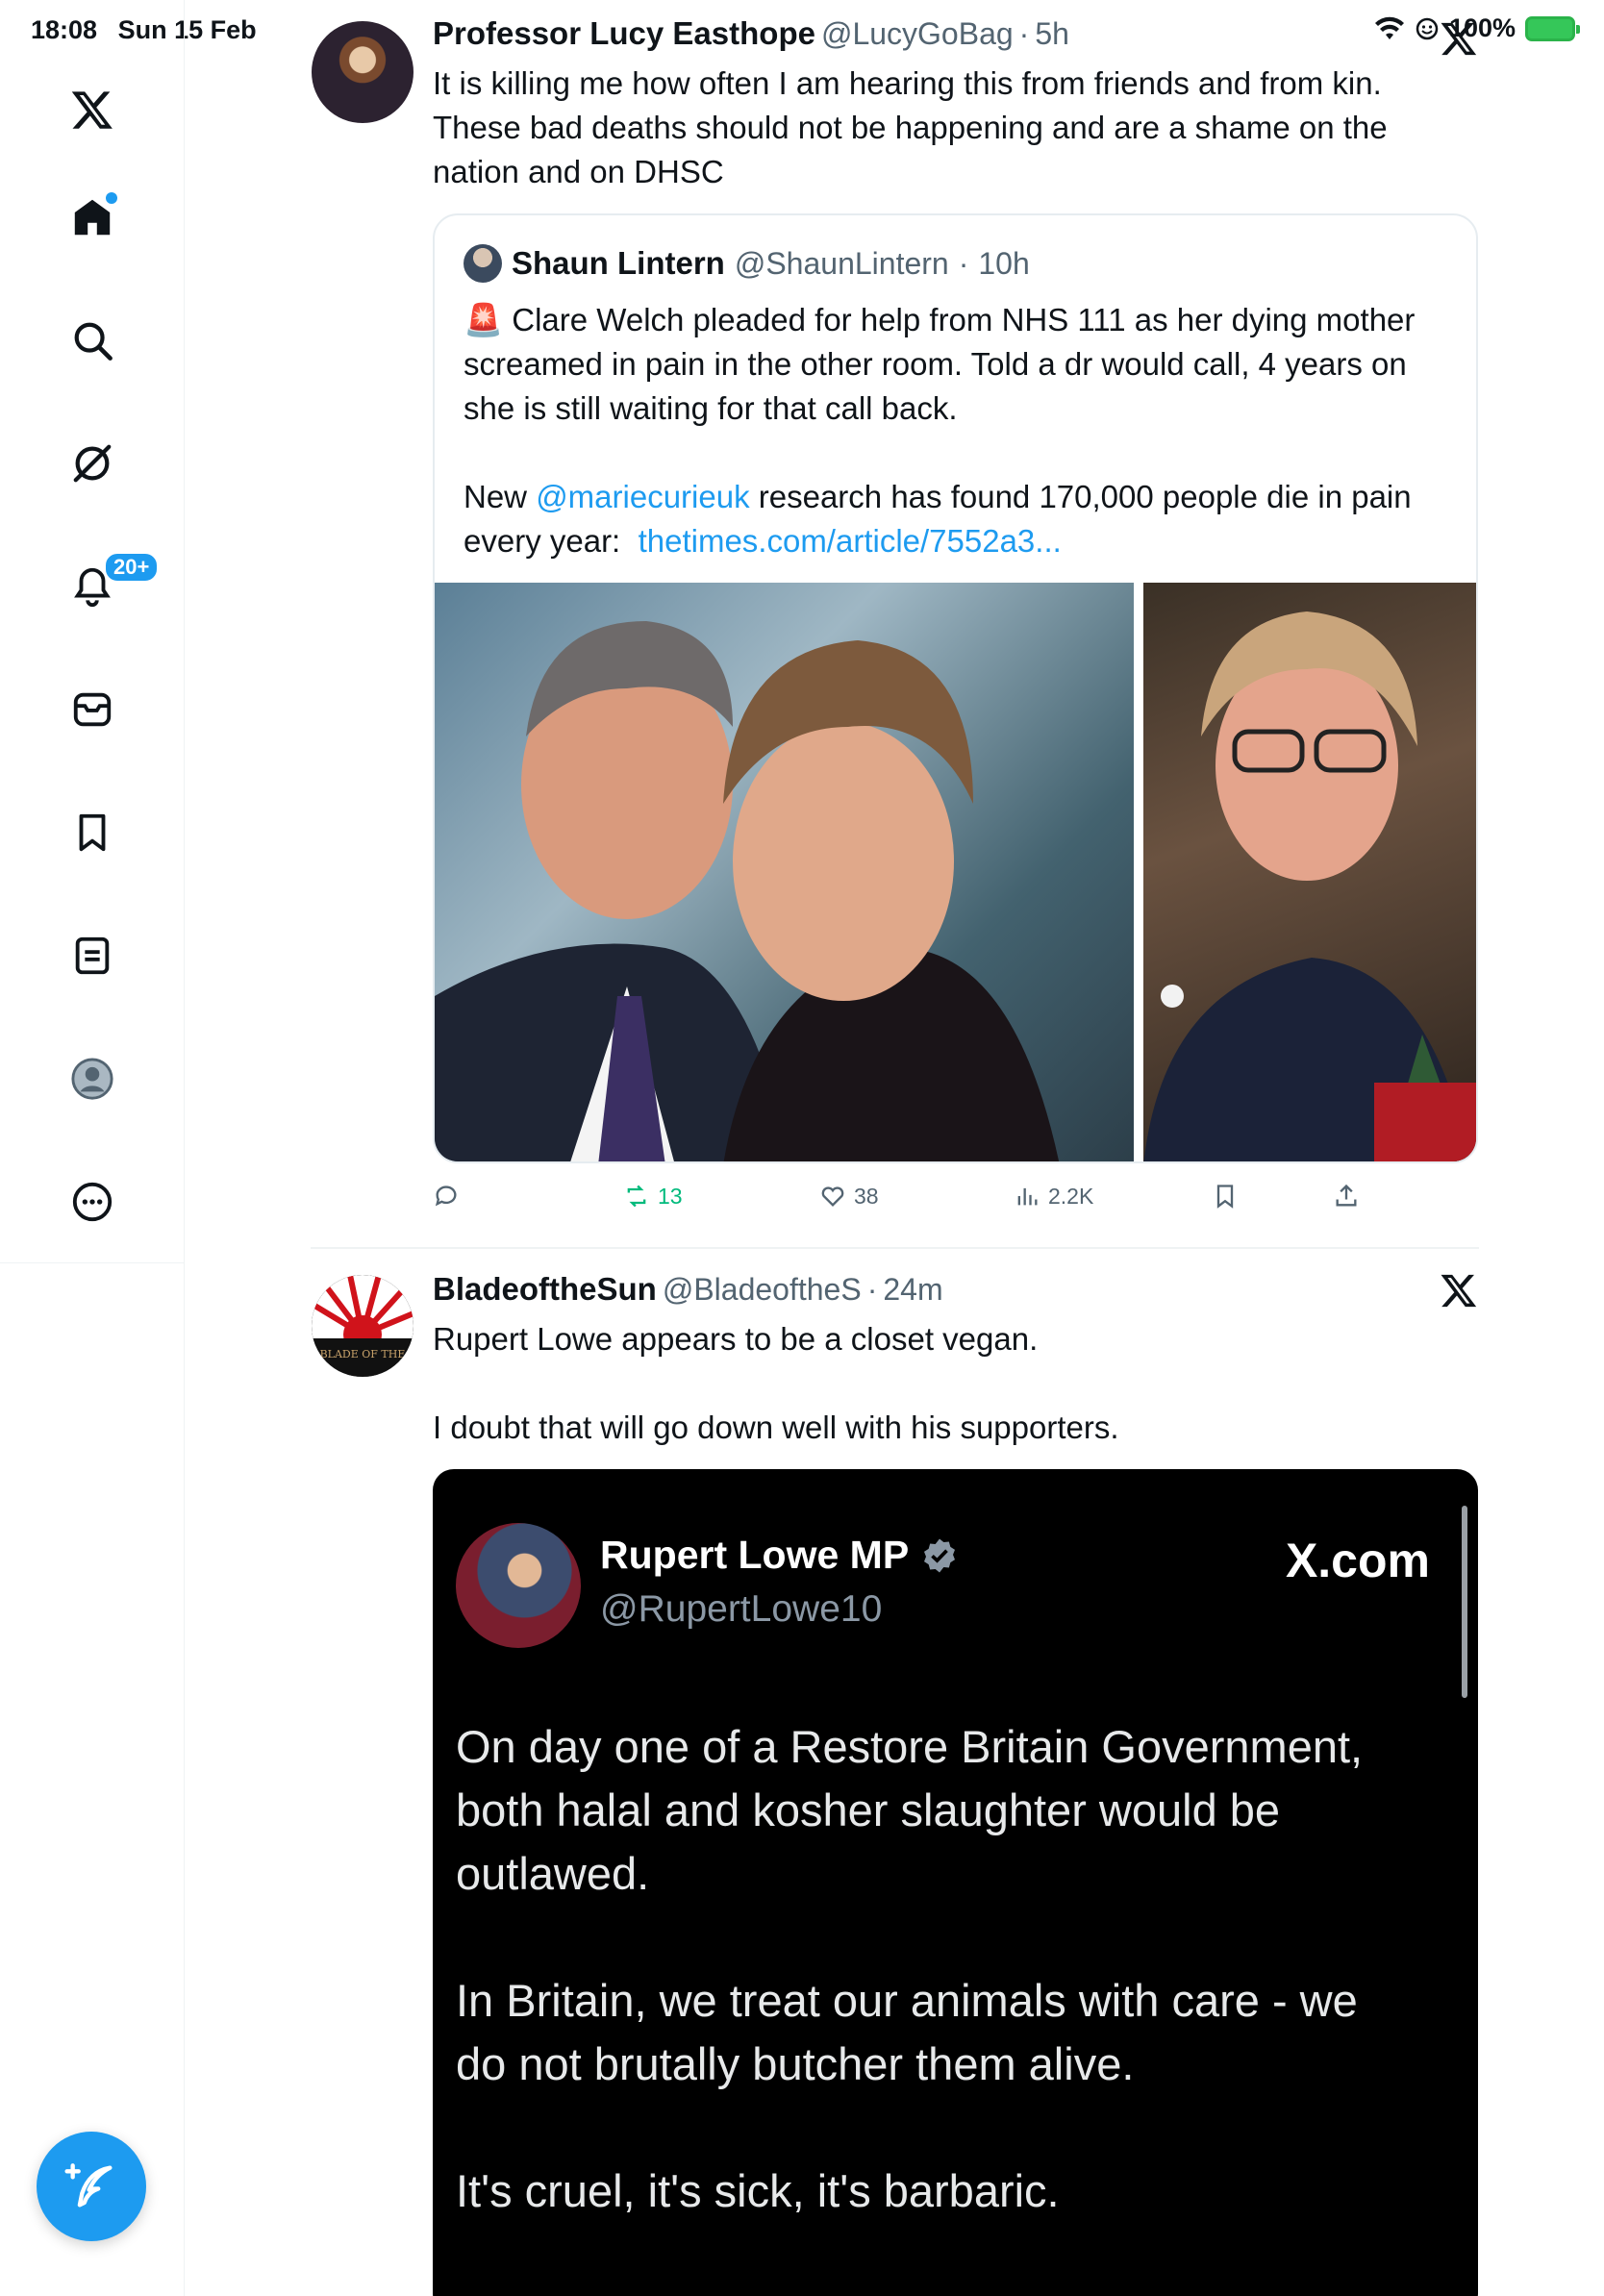 This screenshot has width=1604, height=2296. I want to click on home-icon, so click(92, 217).